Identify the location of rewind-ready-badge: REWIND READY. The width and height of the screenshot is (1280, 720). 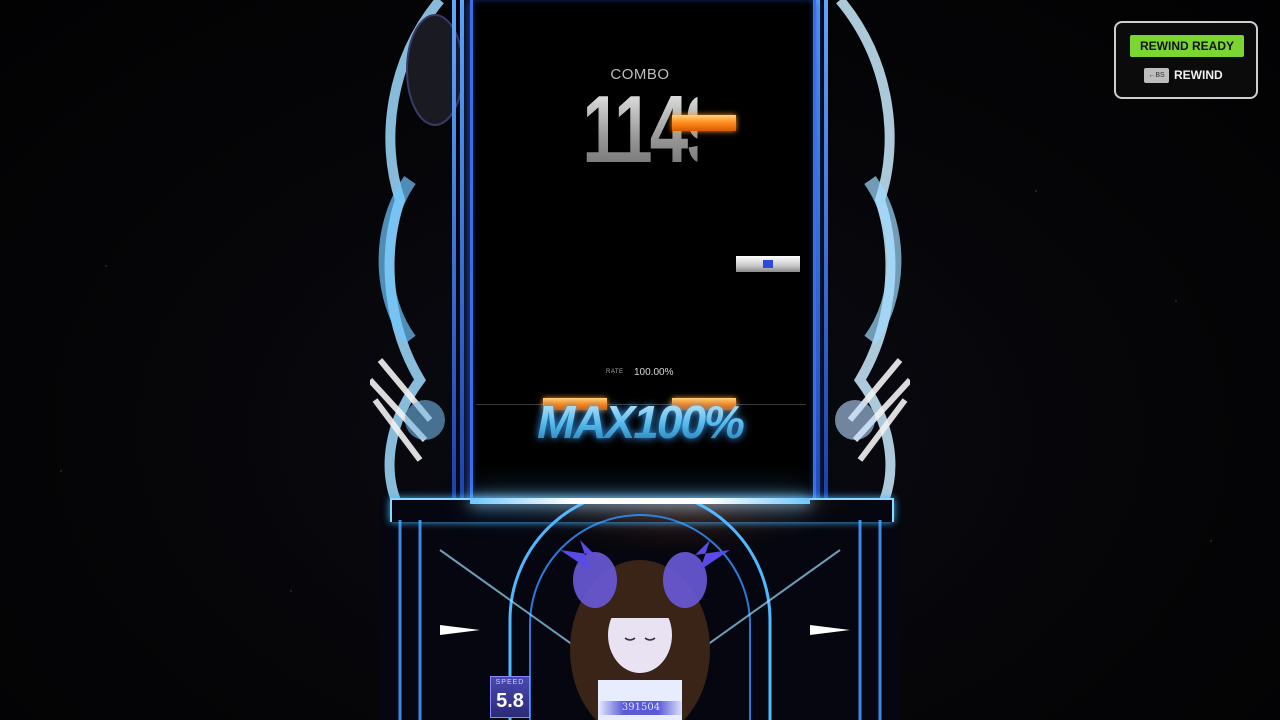
(1187, 46).